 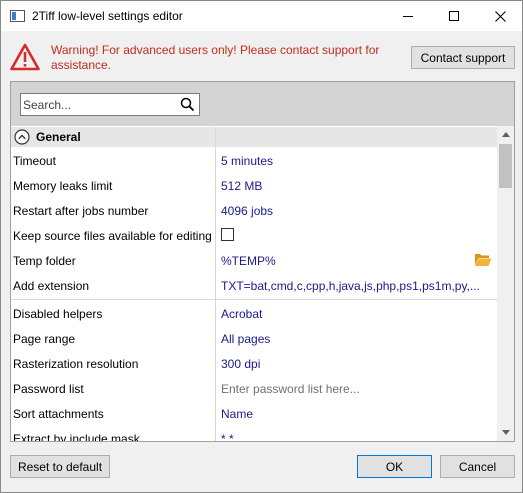 I want to click on warning-triangle-icon, so click(x=25, y=57).